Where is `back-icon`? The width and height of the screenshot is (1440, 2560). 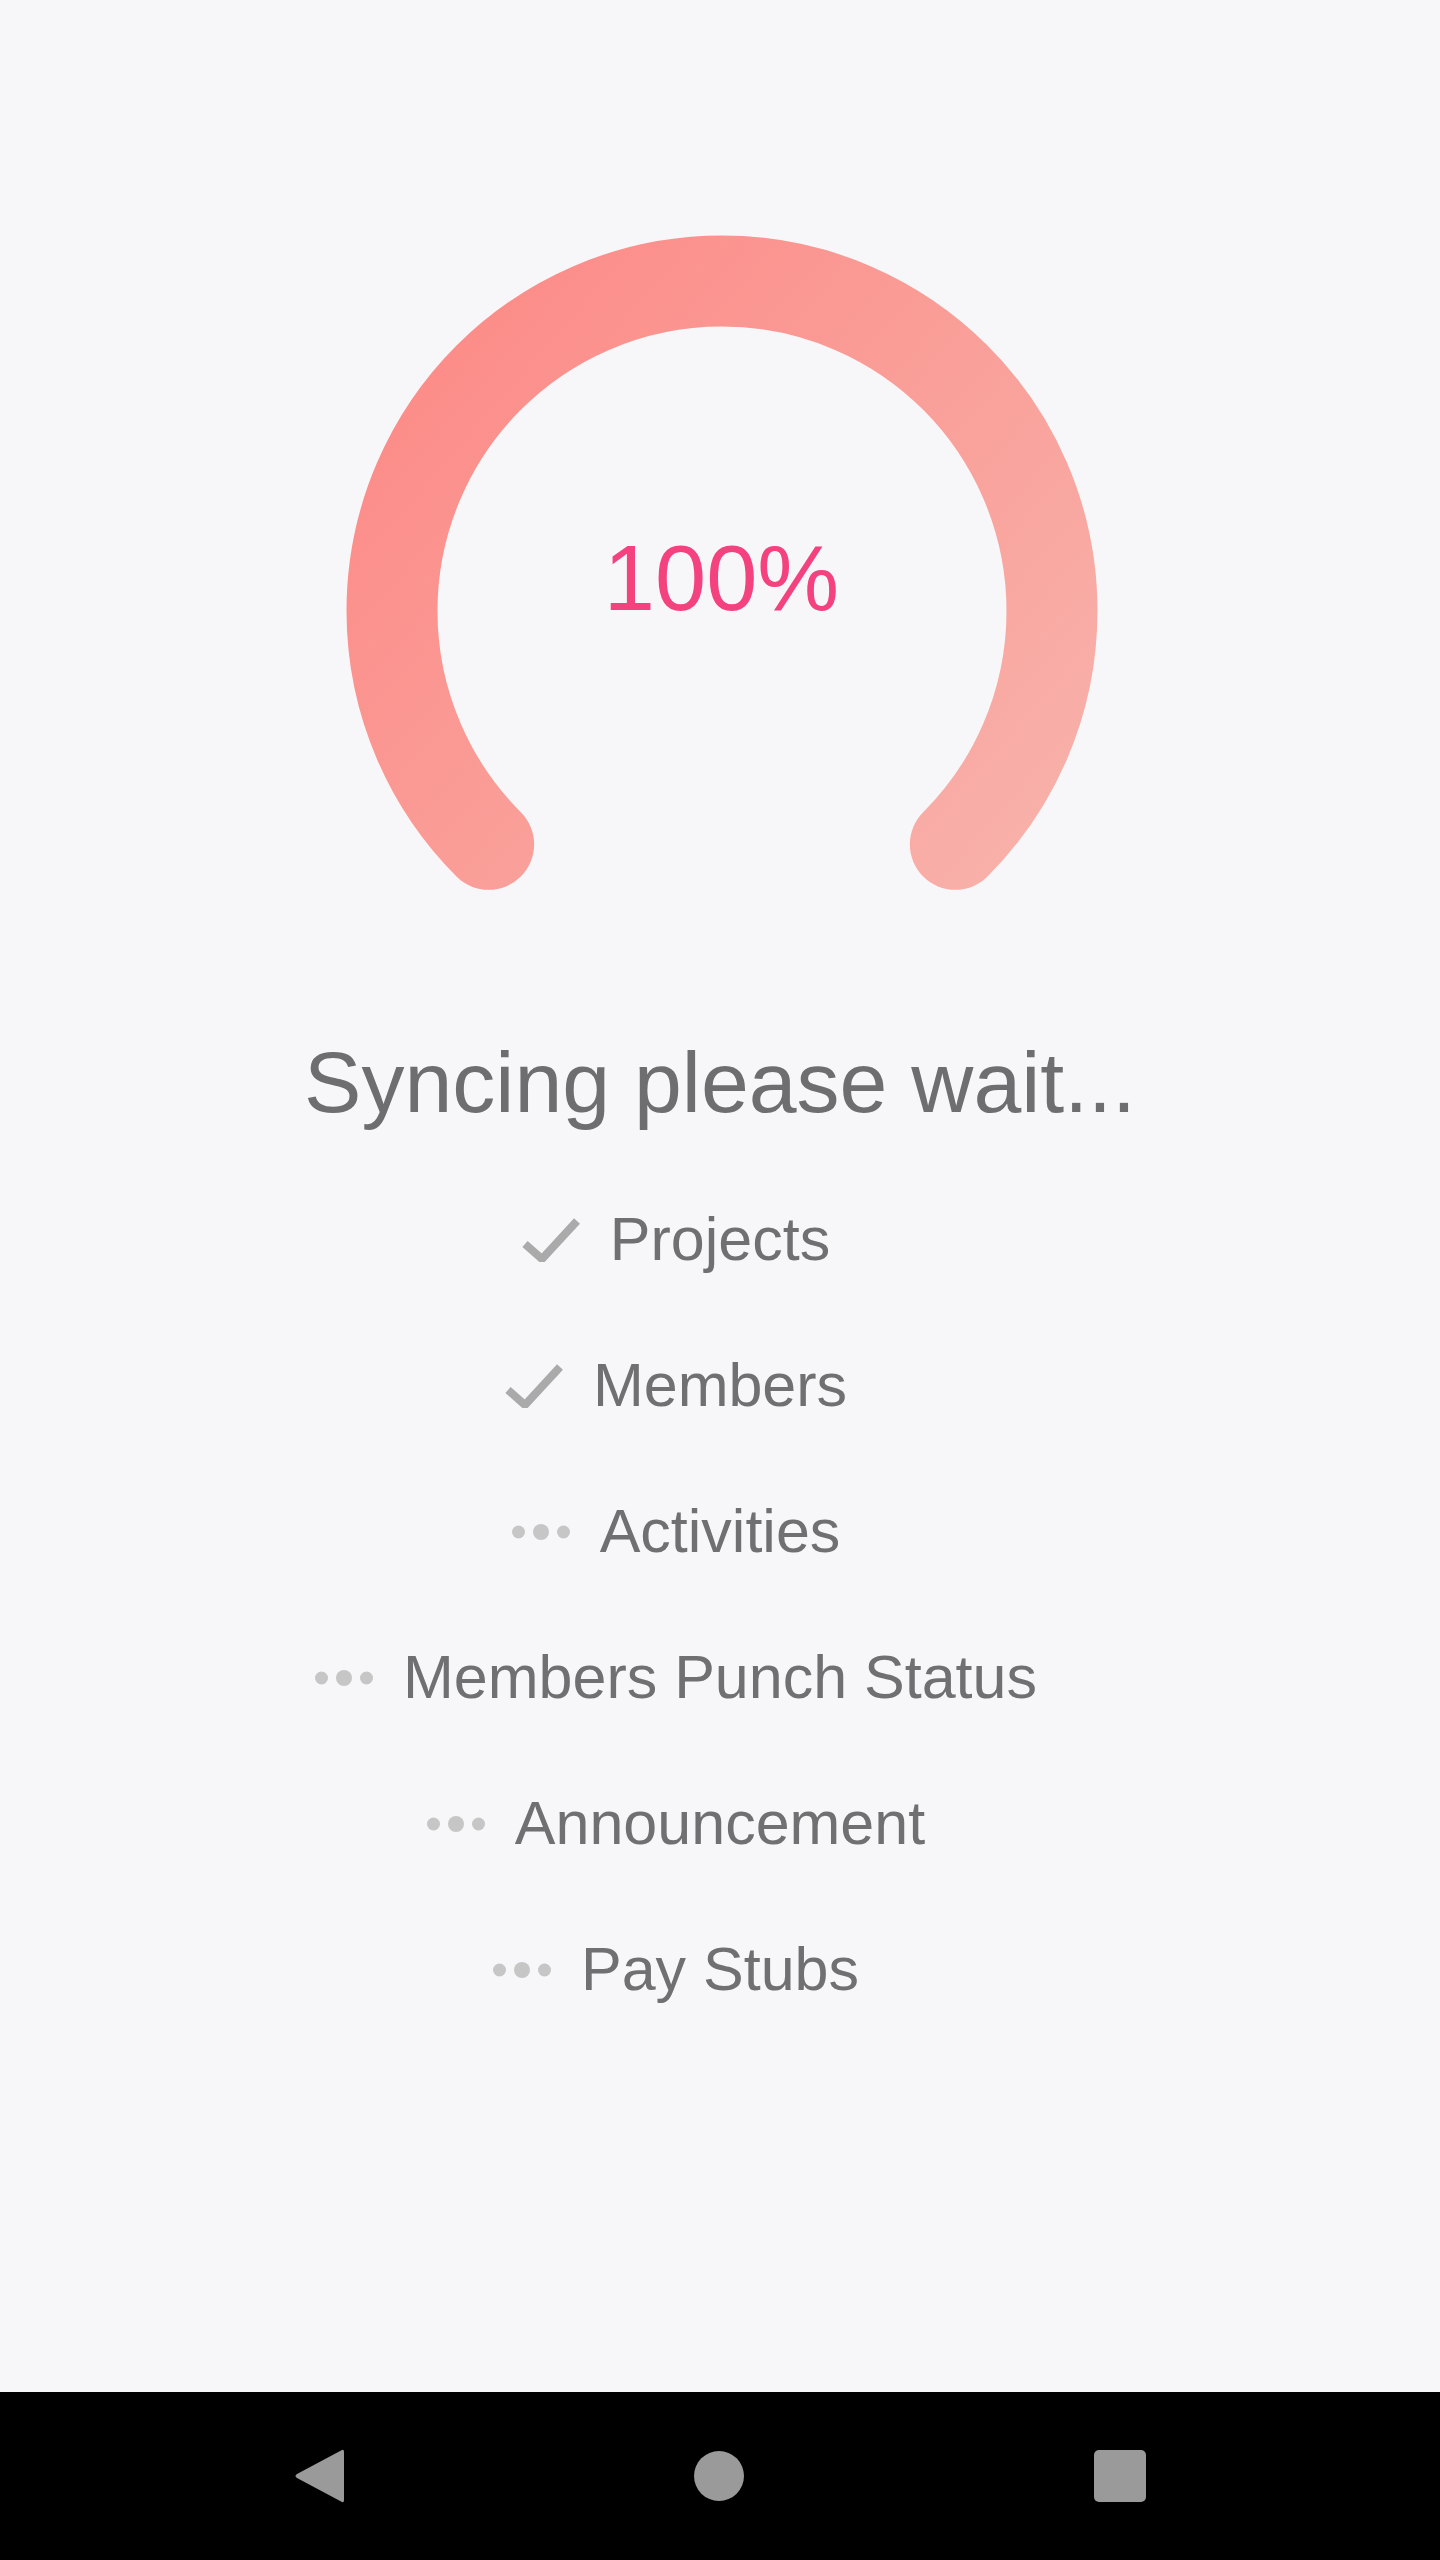
back-icon is located at coordinates (319, 2476).